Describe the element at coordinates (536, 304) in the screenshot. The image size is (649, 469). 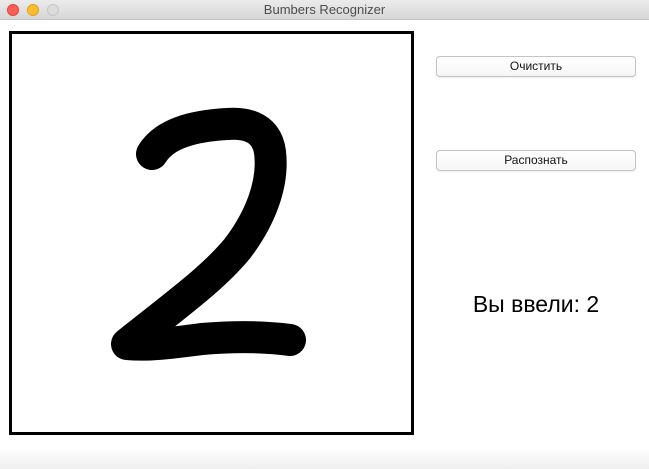
I see `recognition-result: Вы ввели: 2` at that location.